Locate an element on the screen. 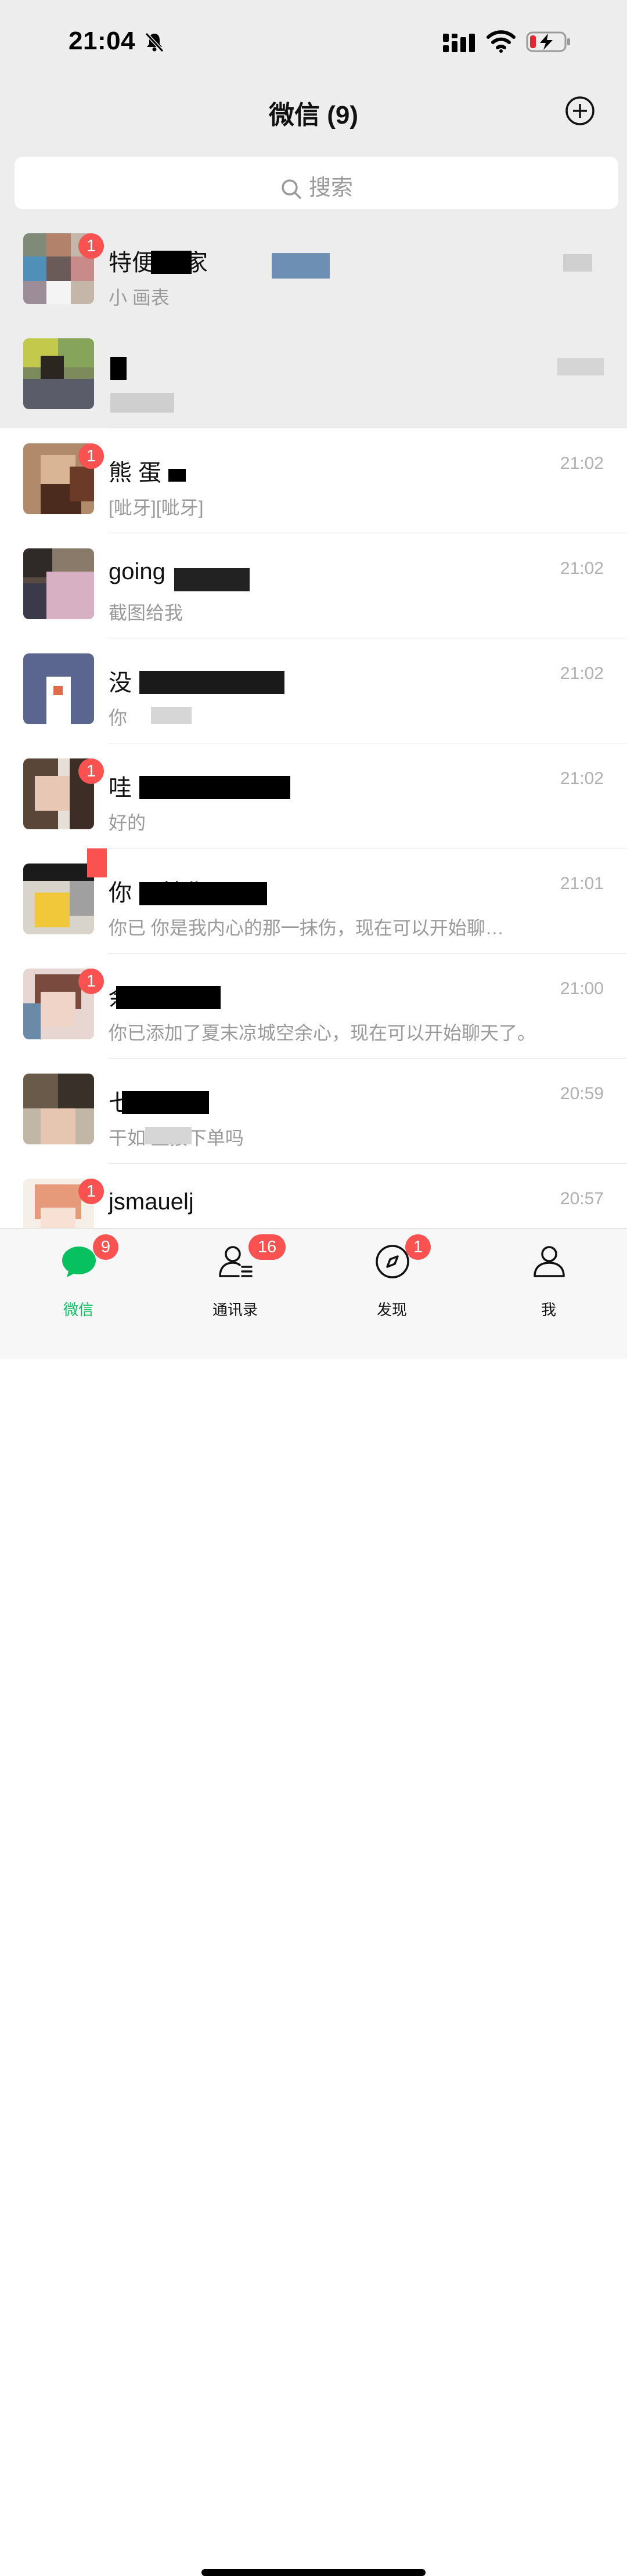  chat-row: 1 熊 蛋 [呲牙][呲牙] 21:02 is located at coordinates (313, 480).